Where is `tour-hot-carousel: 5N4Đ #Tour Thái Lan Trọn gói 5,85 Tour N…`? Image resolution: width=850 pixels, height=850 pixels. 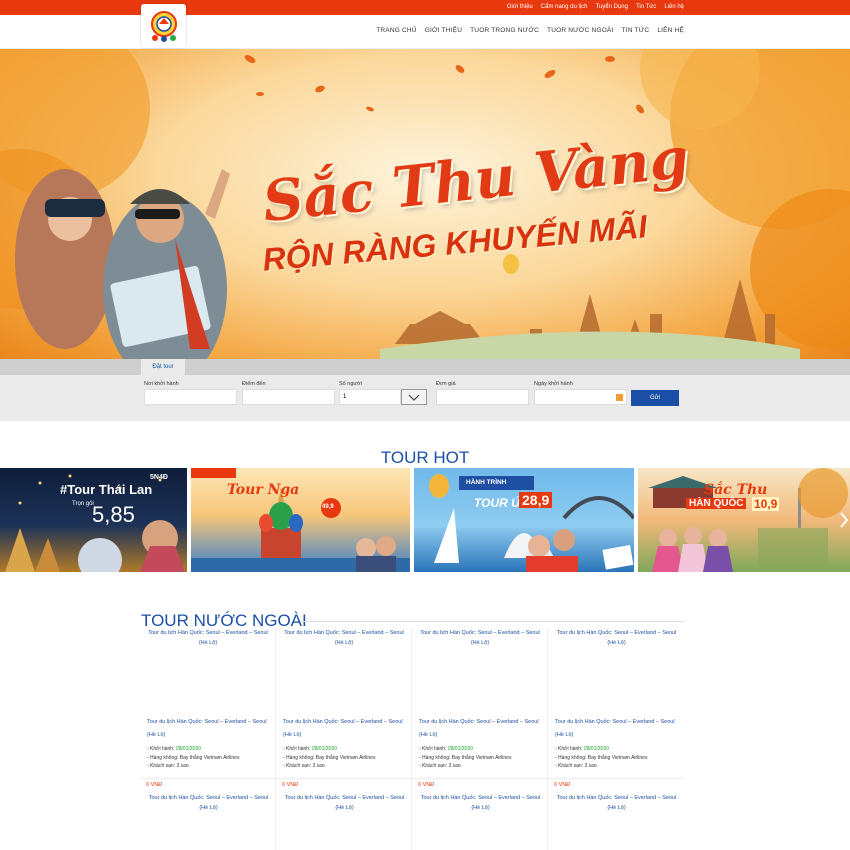
tour-hot-carousel: 5N4Đ #Tour Thái Lan Trọn gói 5,85 Tour N… is located at coordinates (425, 520).